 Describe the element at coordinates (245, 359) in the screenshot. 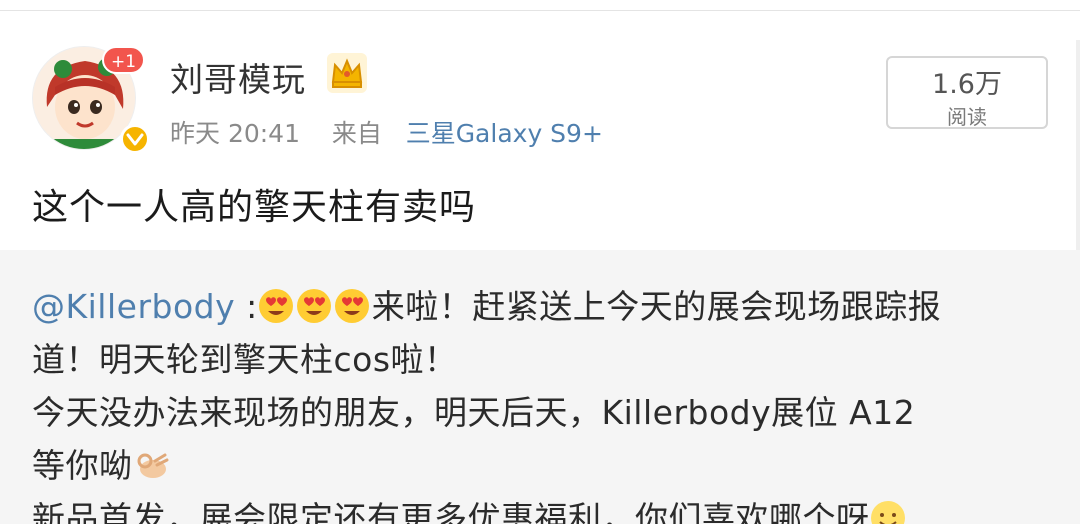

I see `repost-line-2: 道！明天轮到擎天柱cos啦！` at that location.